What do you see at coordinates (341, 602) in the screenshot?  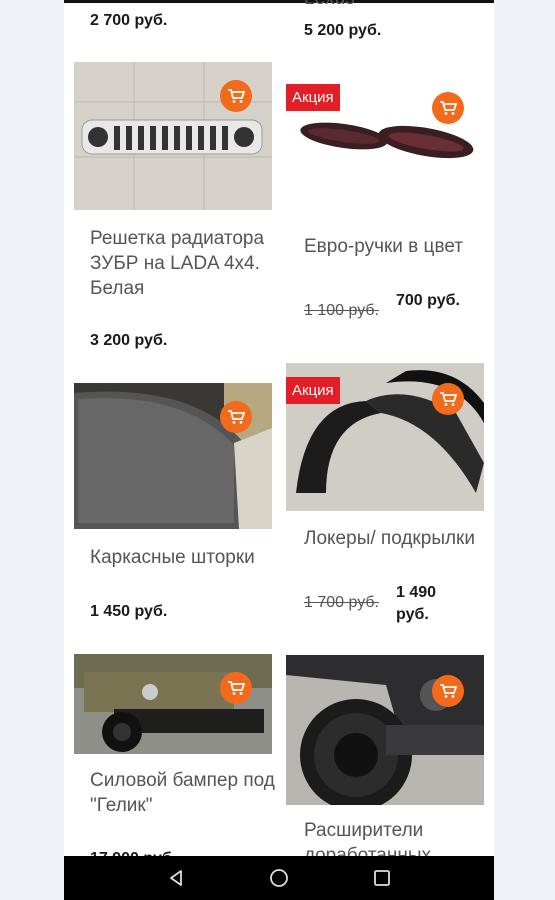 I see `product-old-price: 1 700 руб.` at bounding box center [341, 602].